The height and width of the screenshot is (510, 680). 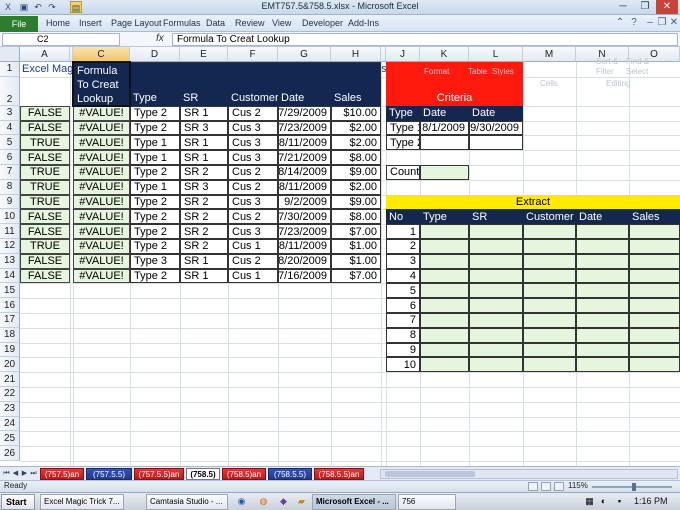 I want to click on cell-sales: $8.00, so click(x=356, y=157).